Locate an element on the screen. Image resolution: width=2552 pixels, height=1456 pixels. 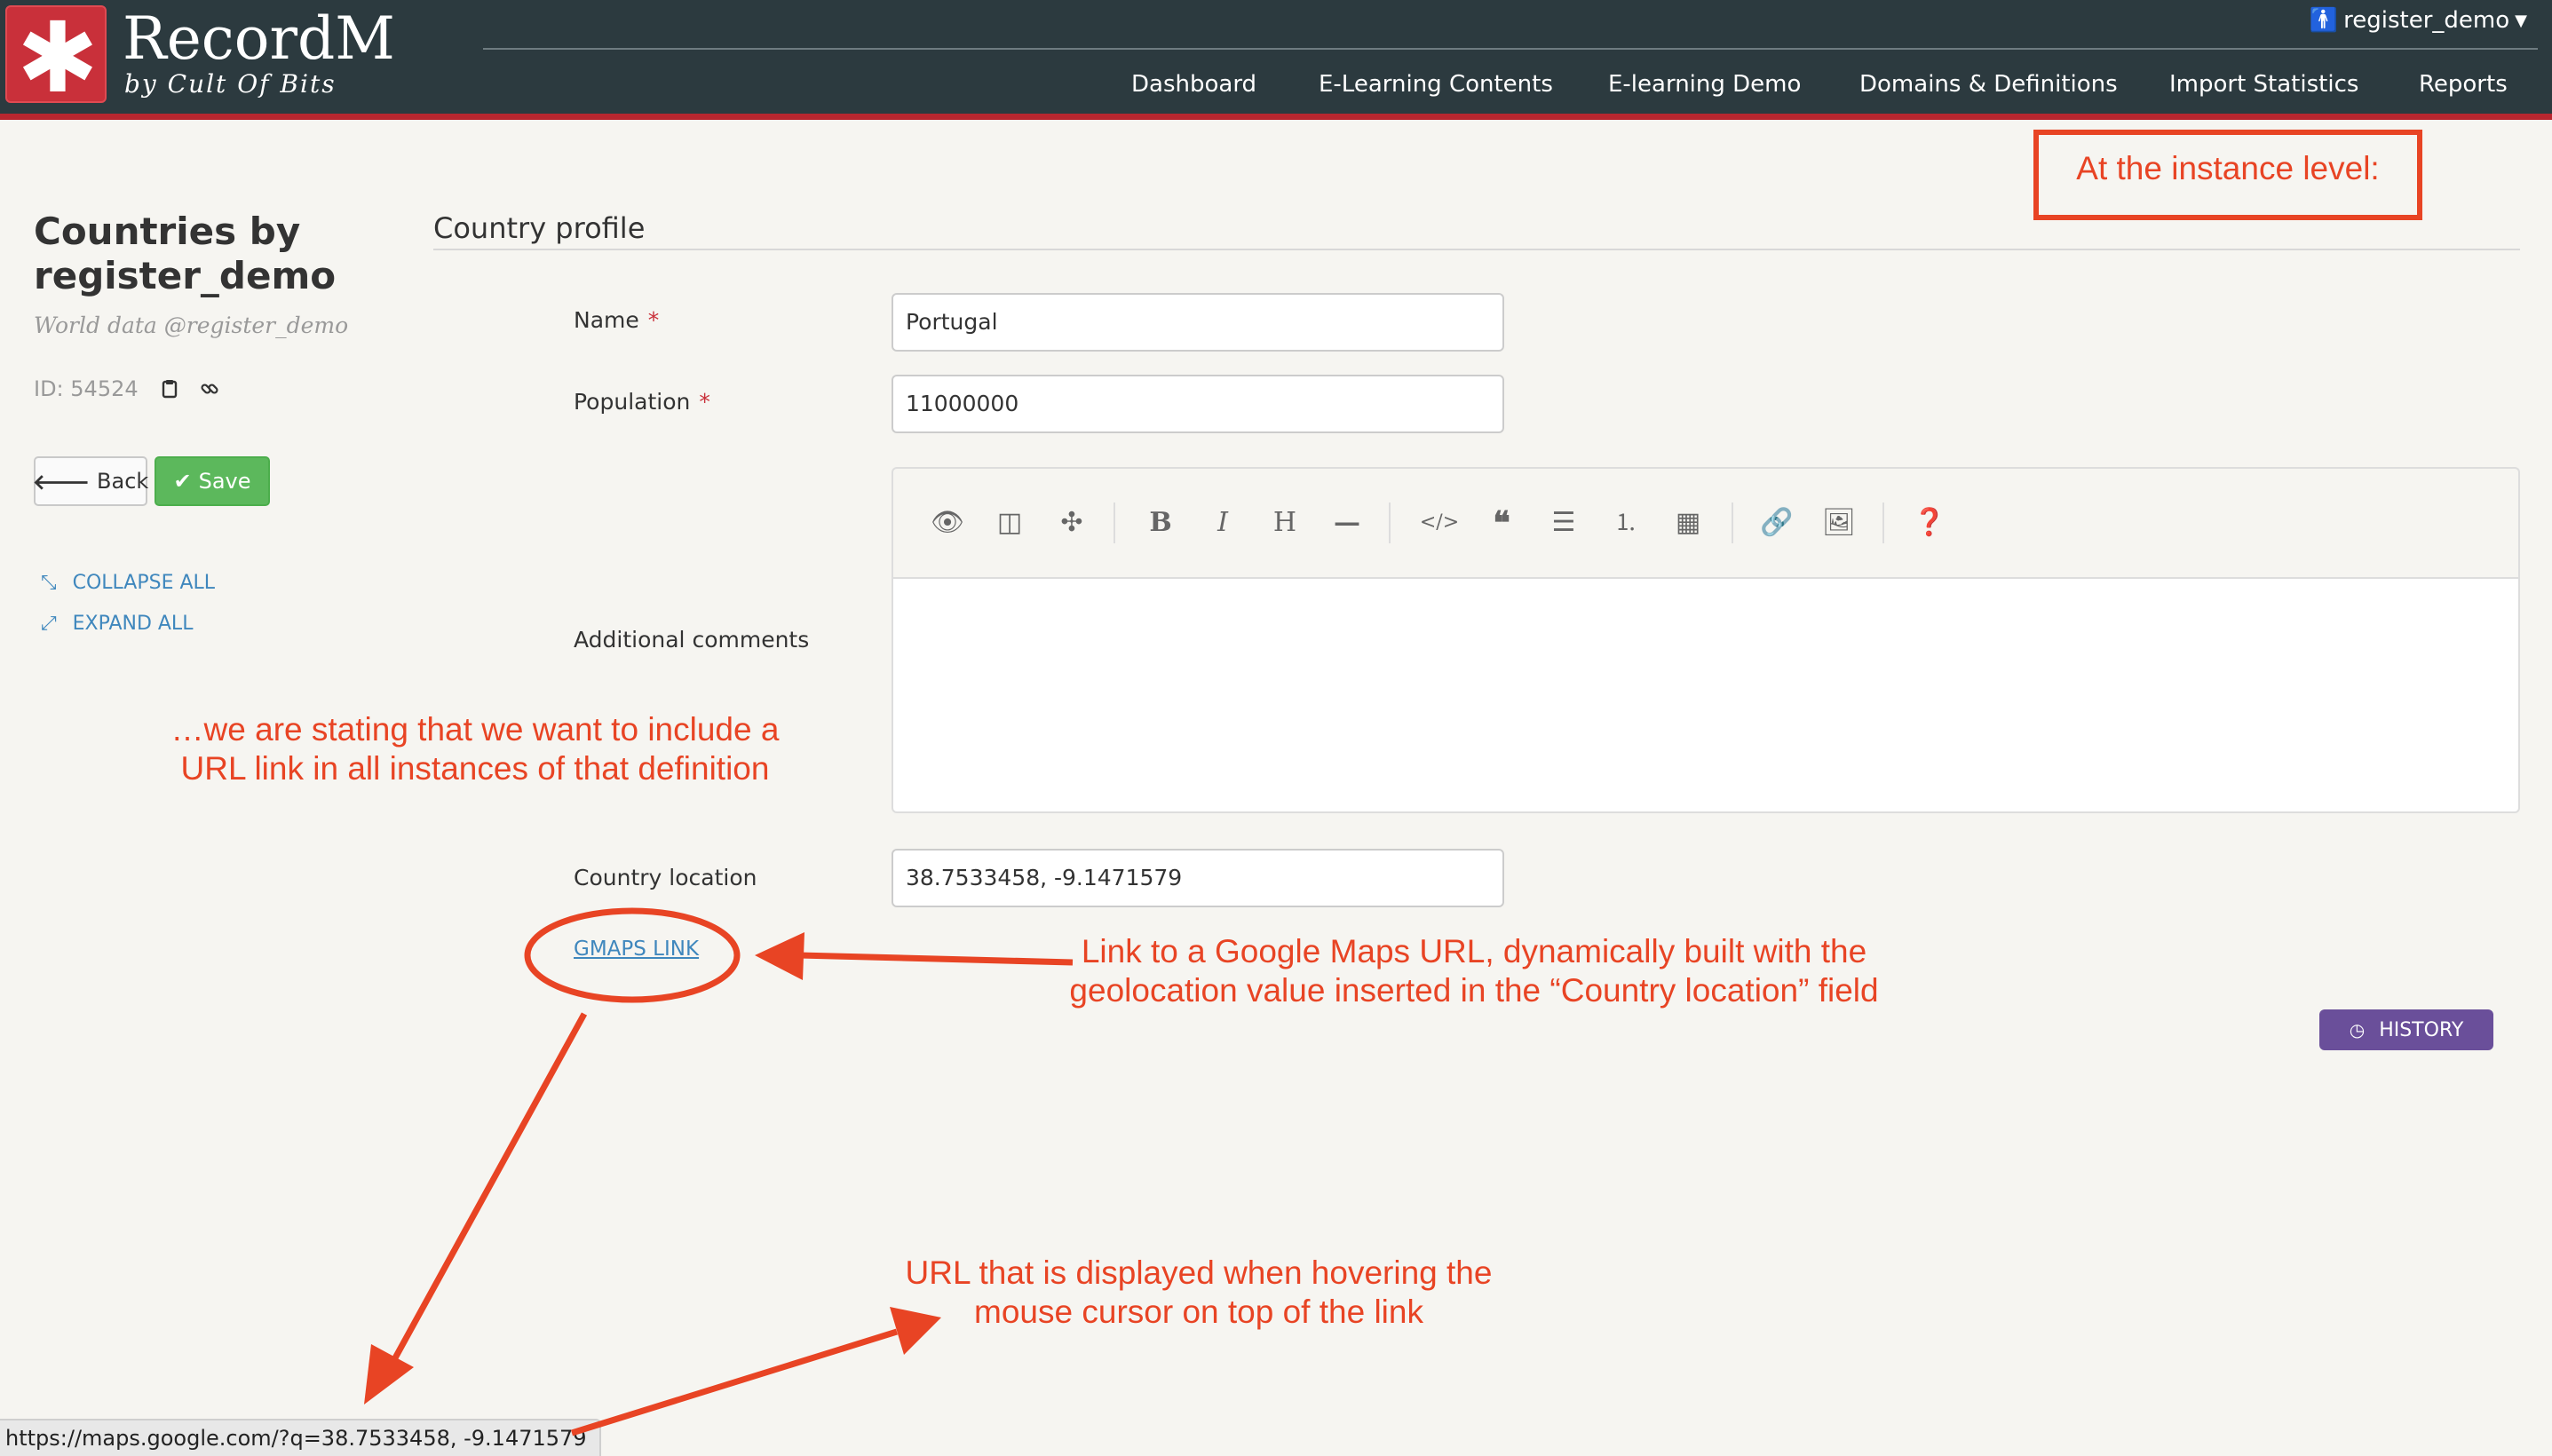
annotation-arrowhead-link is located at coordinates (779, 956).